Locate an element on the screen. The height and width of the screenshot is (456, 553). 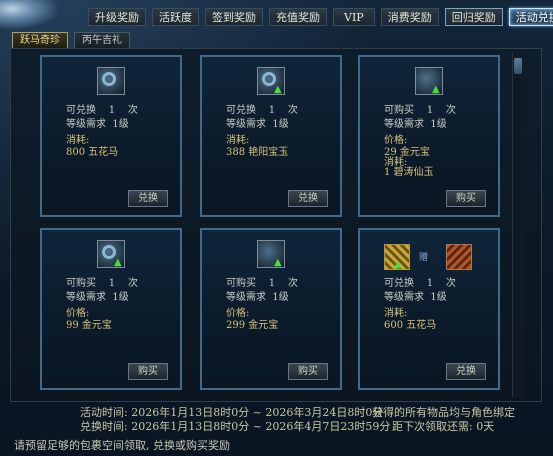
cost-line: 1 碧涛仙玉 is located at coordinates (409, 172).